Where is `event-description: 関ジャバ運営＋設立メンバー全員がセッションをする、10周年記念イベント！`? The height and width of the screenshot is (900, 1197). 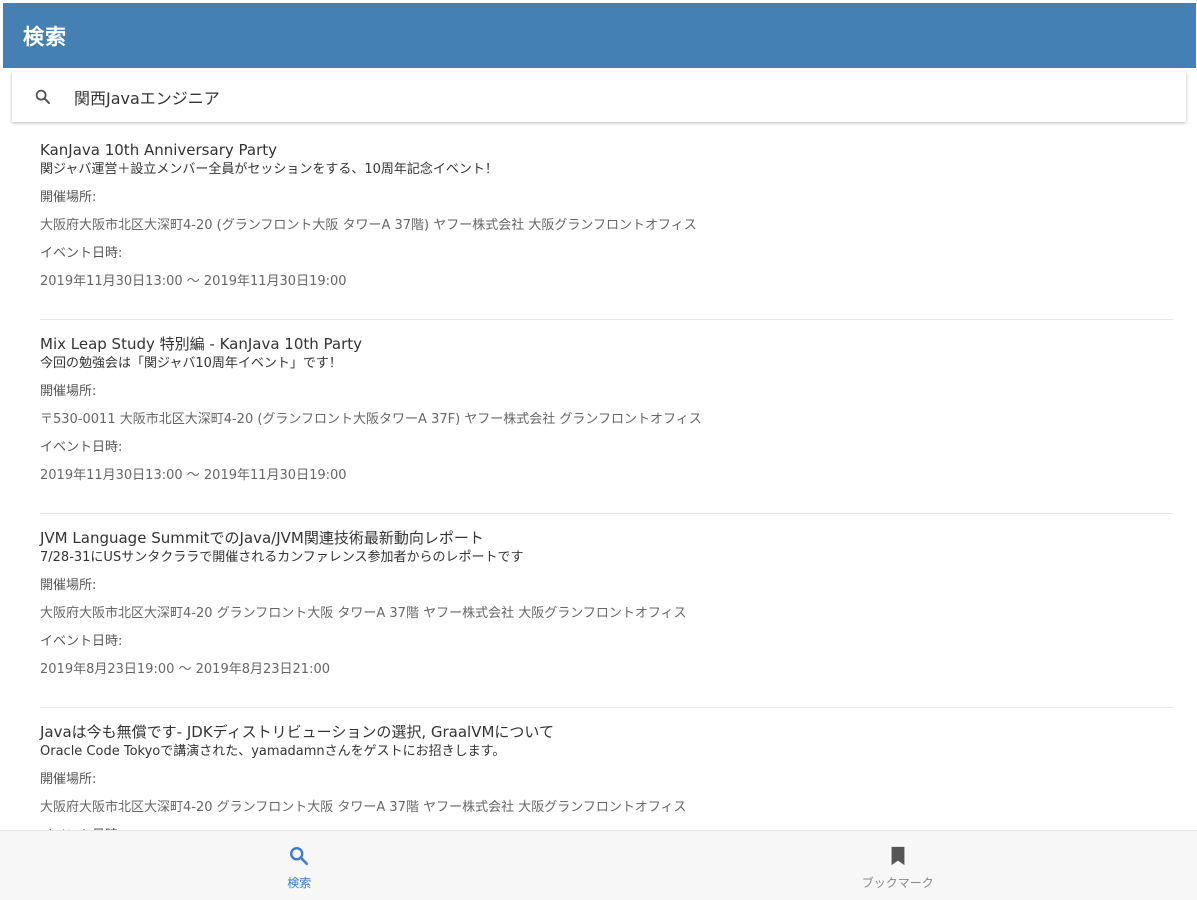 event-description: 関ジャバ運営＋設立メンバー全員がセッションをする、10周年記念イベント！ is located at coordinates (269, 169).